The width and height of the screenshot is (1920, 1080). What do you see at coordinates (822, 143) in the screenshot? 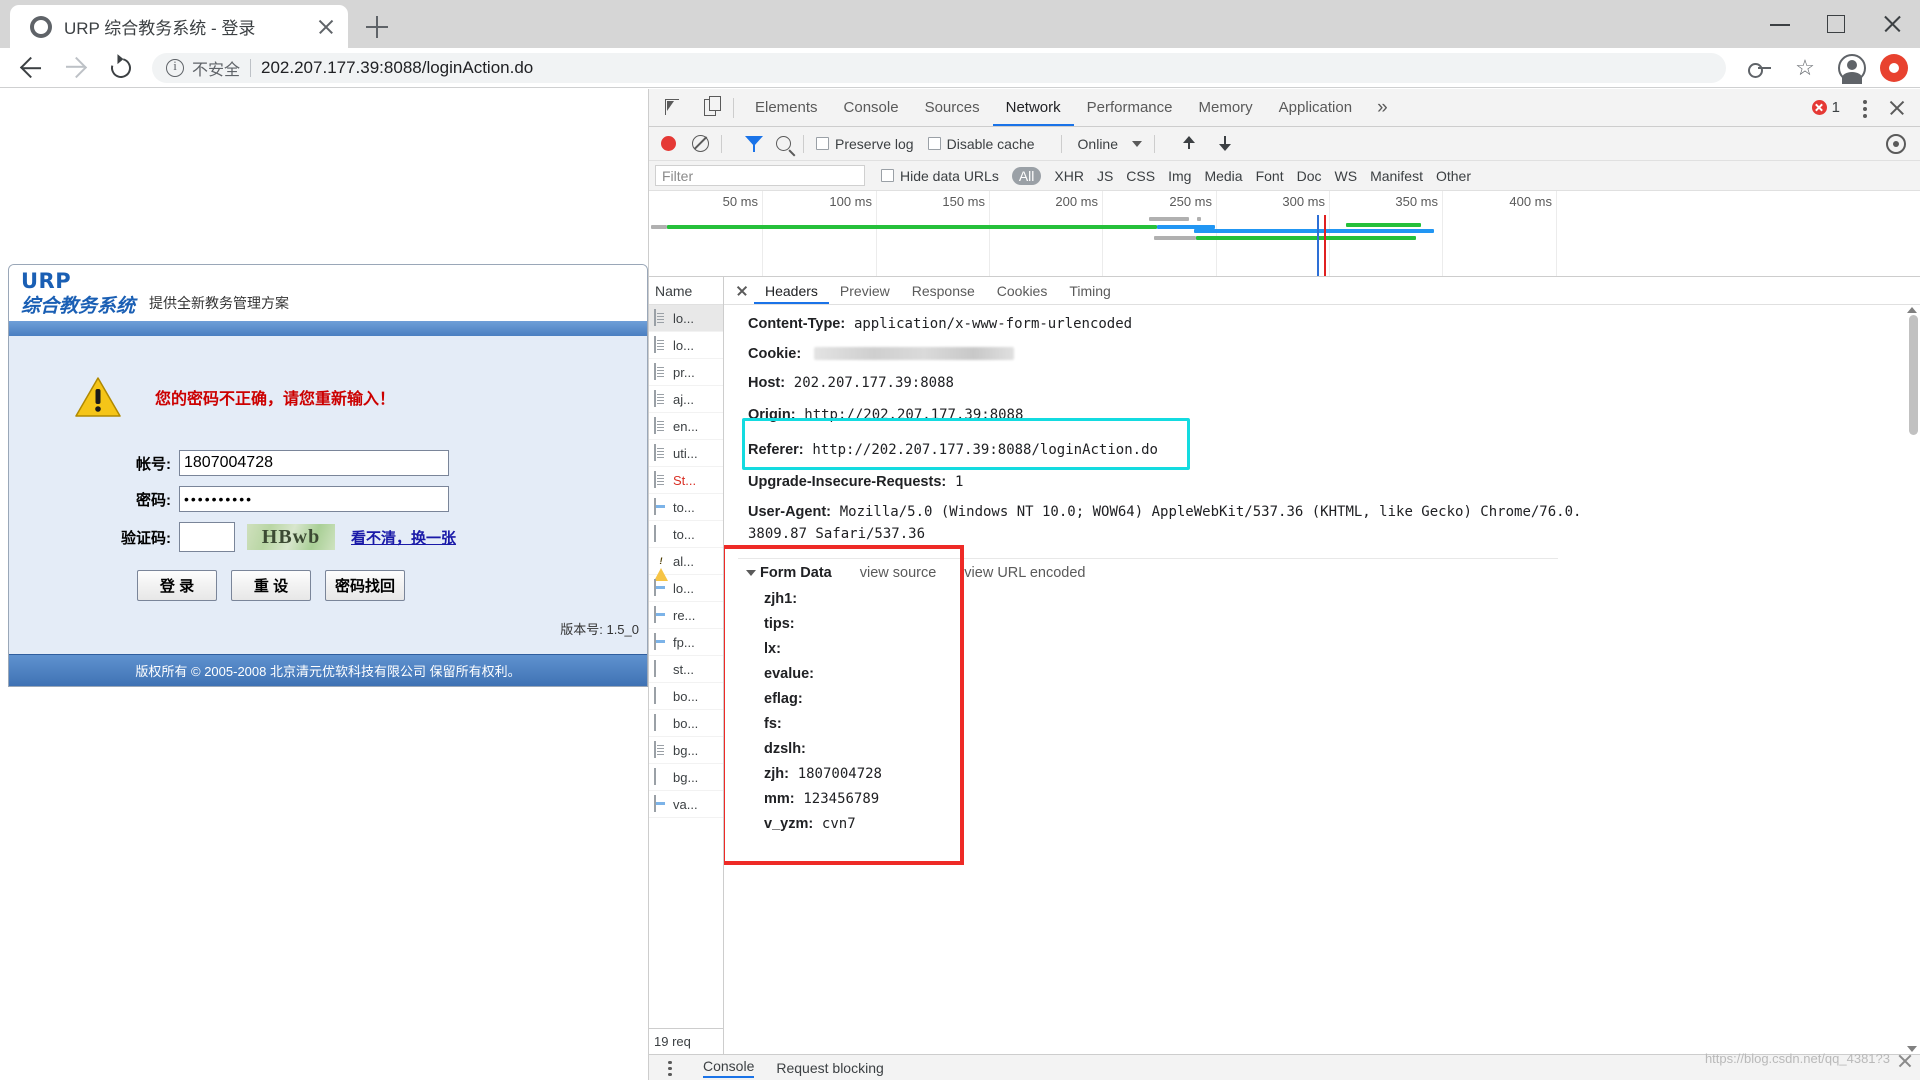
I see `preserve-log-checkbox` at bounding box center [822, 143].